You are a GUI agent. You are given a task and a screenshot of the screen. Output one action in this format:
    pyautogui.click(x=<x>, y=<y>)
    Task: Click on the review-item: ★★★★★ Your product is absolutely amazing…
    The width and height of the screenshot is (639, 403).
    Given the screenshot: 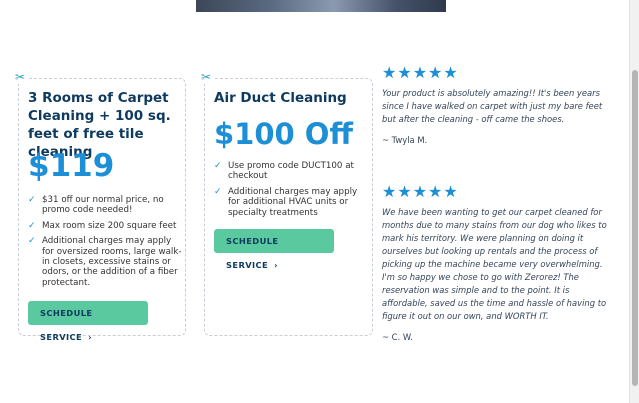 What is the action you would take?
    pyautogui.click(x=496, y=105)
    